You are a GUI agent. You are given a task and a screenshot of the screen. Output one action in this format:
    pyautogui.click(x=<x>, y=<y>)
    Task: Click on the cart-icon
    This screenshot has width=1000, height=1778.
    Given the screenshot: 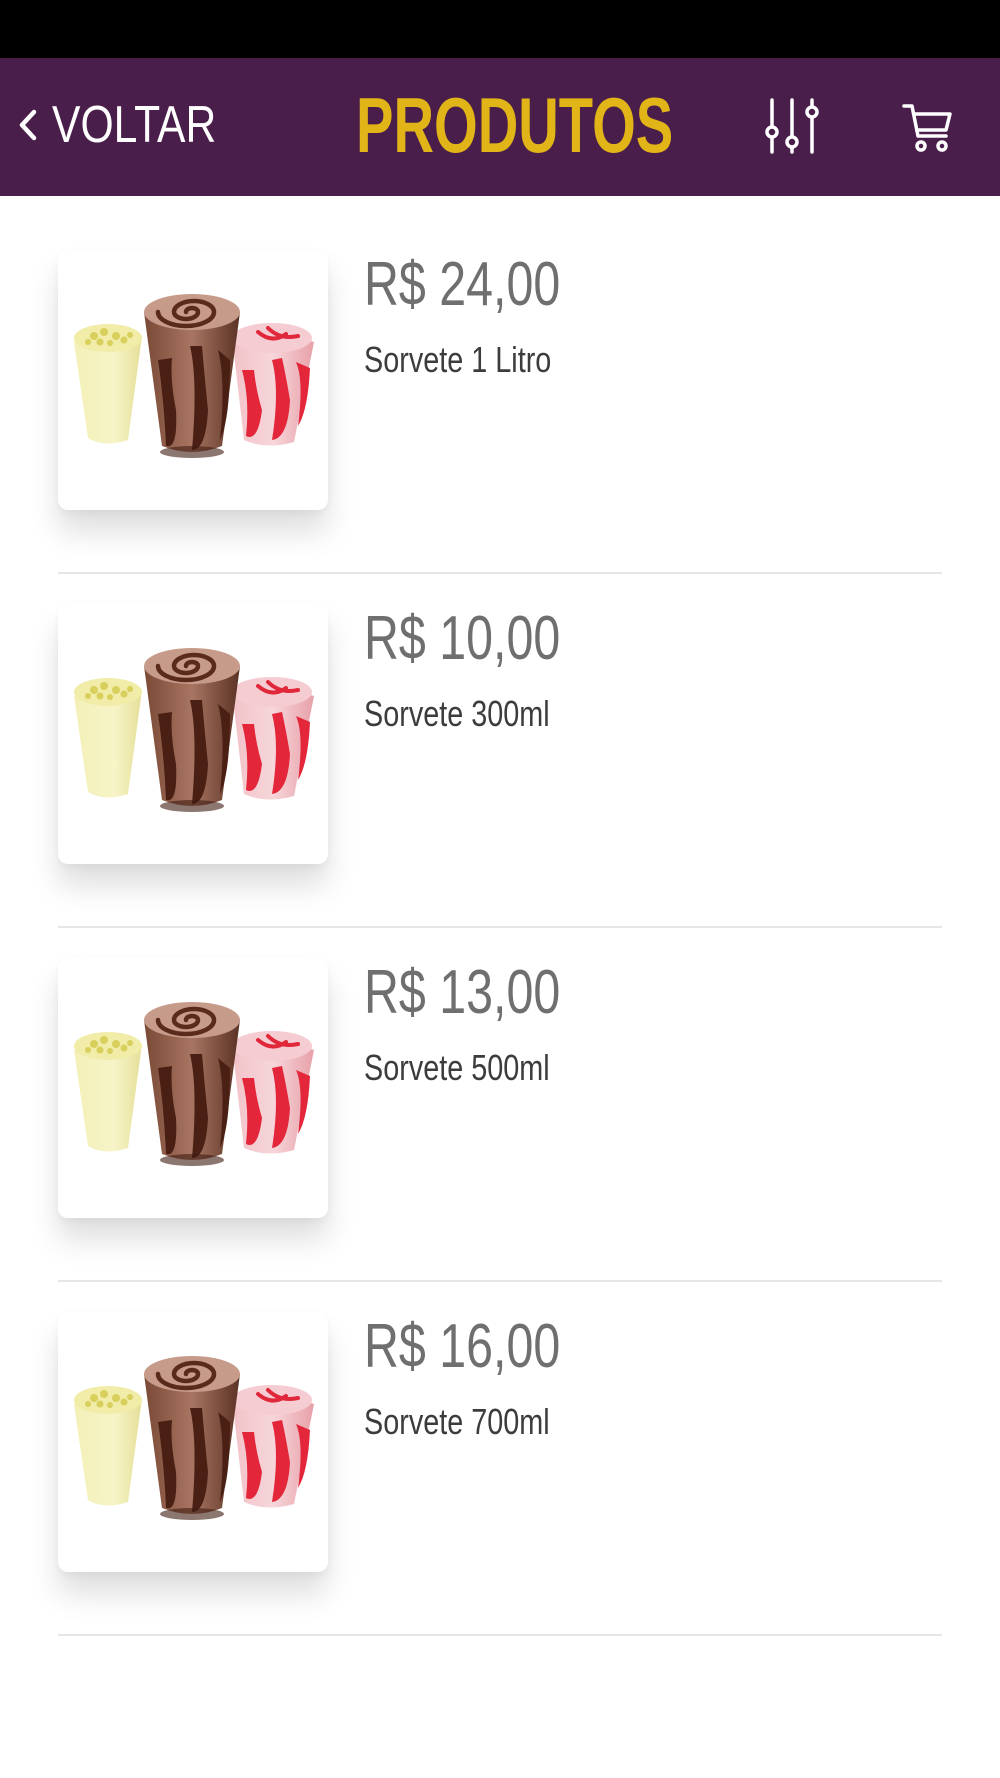 What is the action you would take?
    pyautogui.click(x=928, y=128)
    